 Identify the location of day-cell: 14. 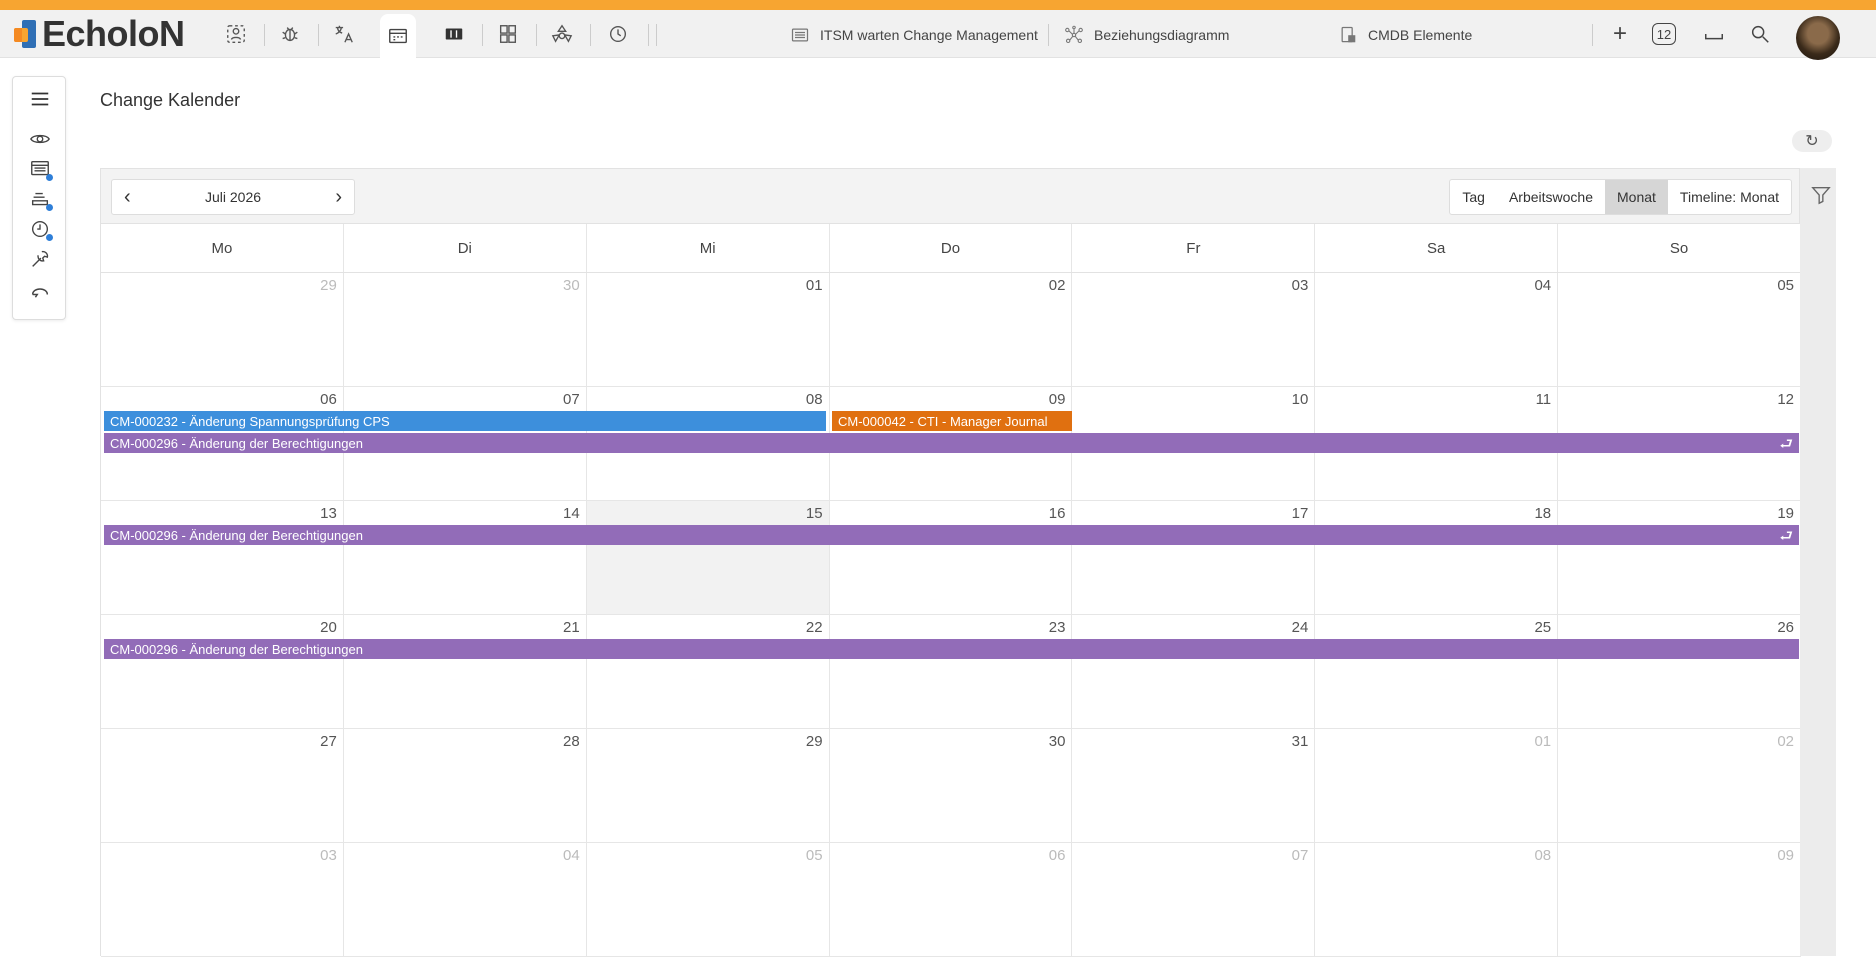
(465, 557).